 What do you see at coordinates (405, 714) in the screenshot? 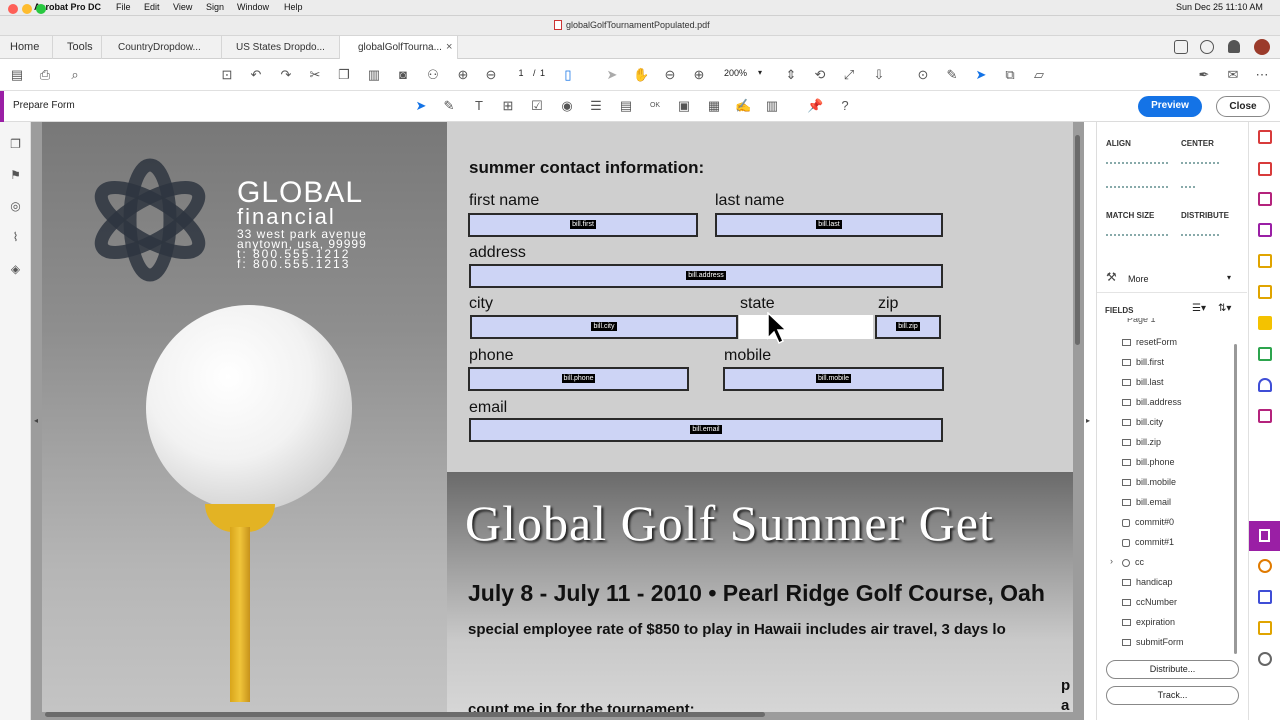
I see `horizontal-scrollbar` at bounding box center [405, 714].